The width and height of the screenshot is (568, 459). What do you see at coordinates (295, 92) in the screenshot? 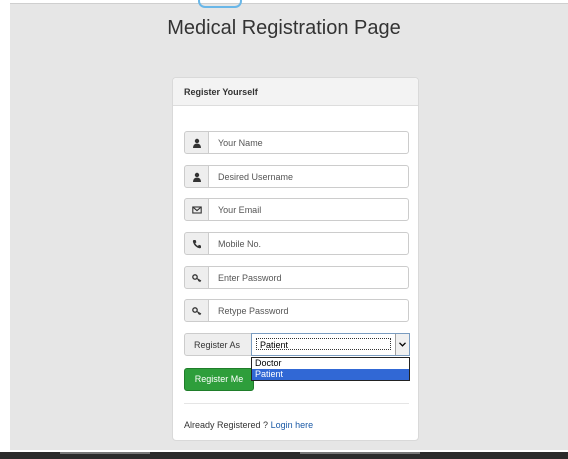
I see `panel-heading: Register Yourself` at bounding box center [295, 92].